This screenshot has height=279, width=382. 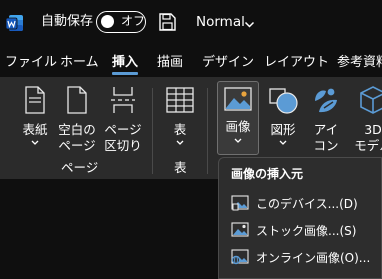 I want to click on menu-item-label: このデバイス...(D), so click(x=307, y=204).